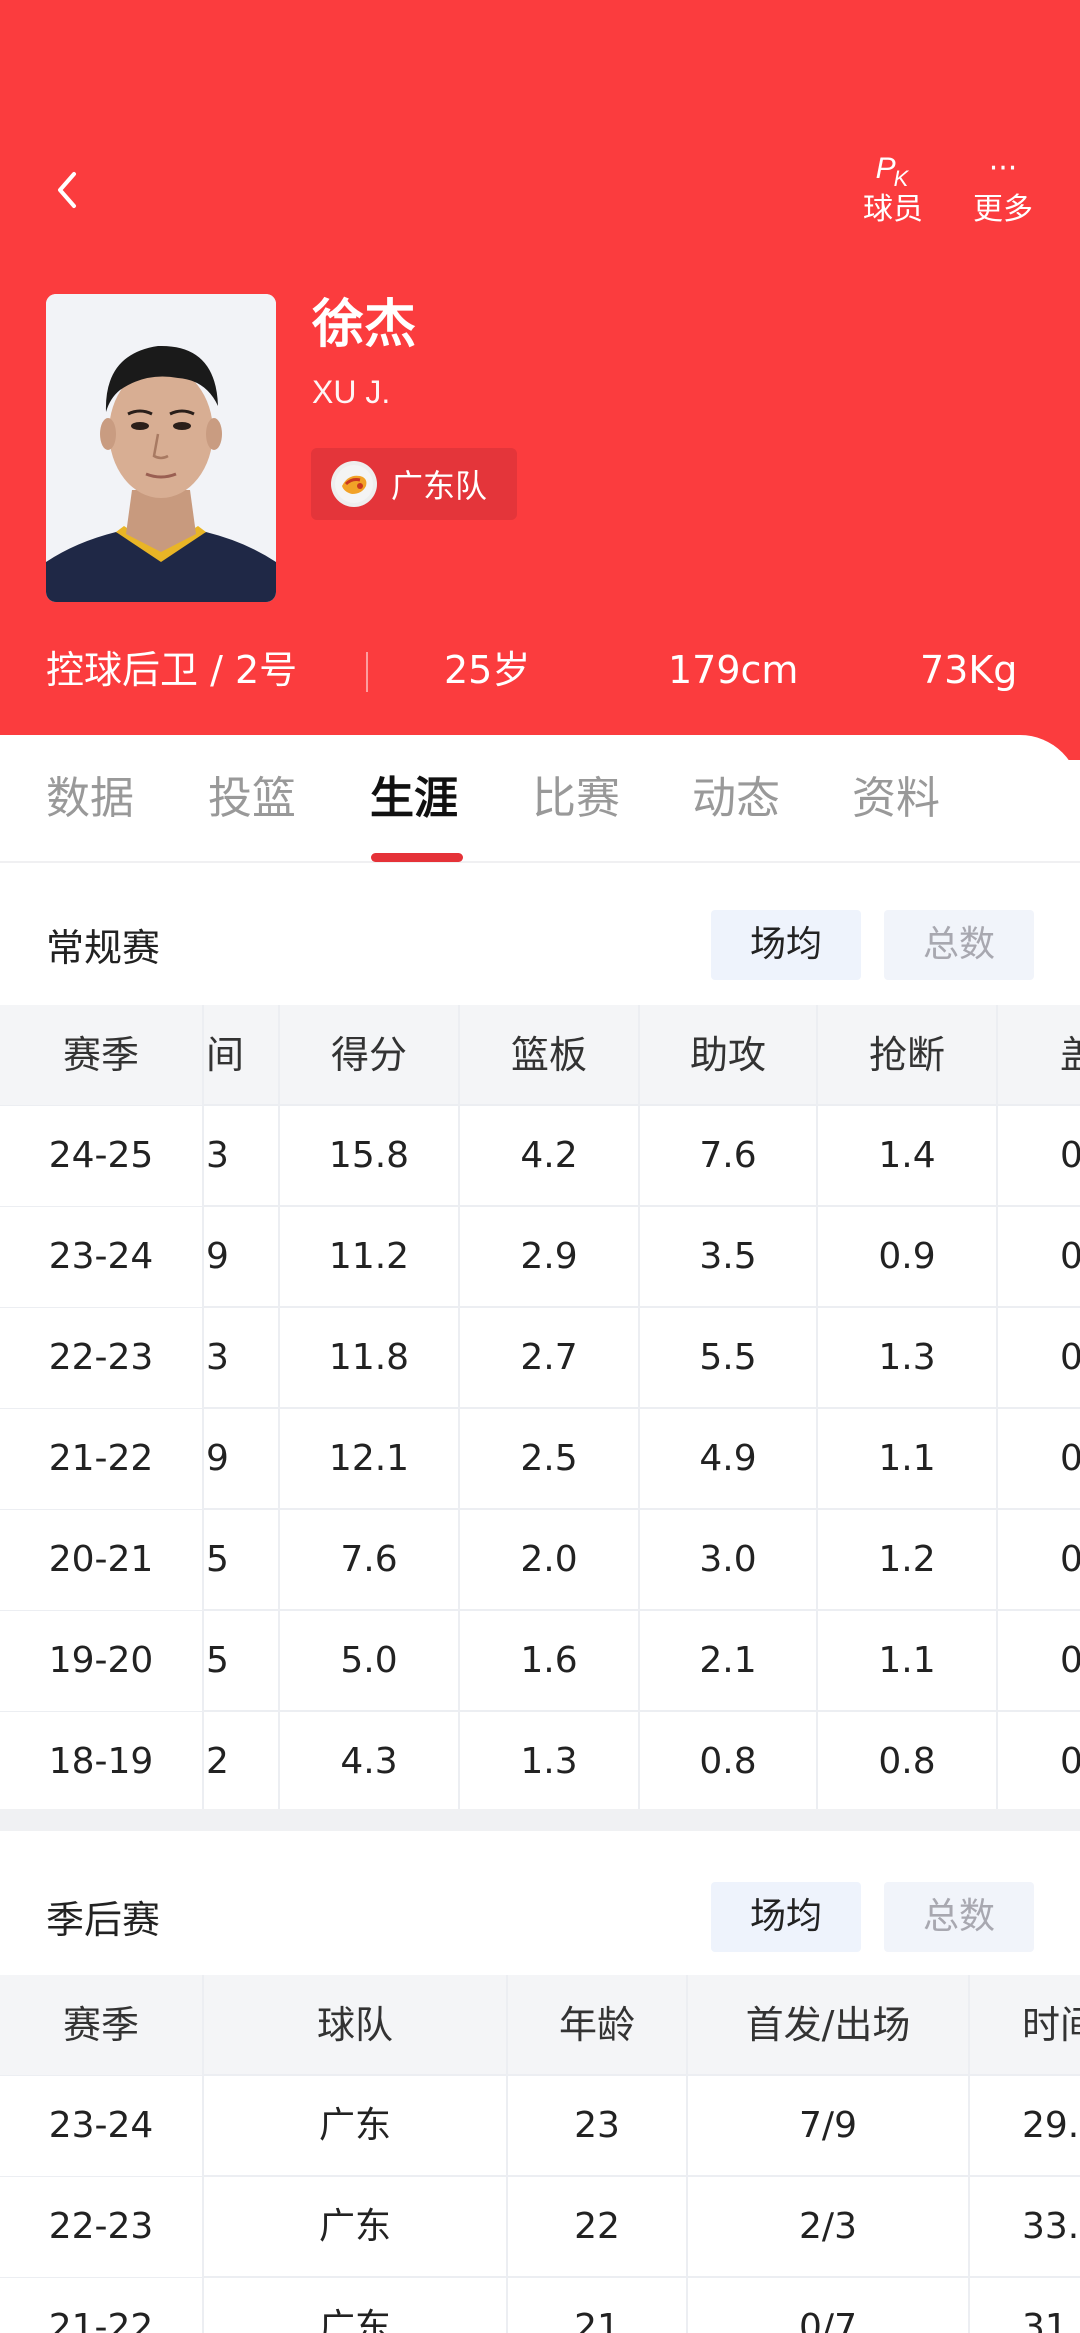  Describe the element at coordinates (550, 1358) in the screenshot. I see `regular-cell: 2.7` at that location.